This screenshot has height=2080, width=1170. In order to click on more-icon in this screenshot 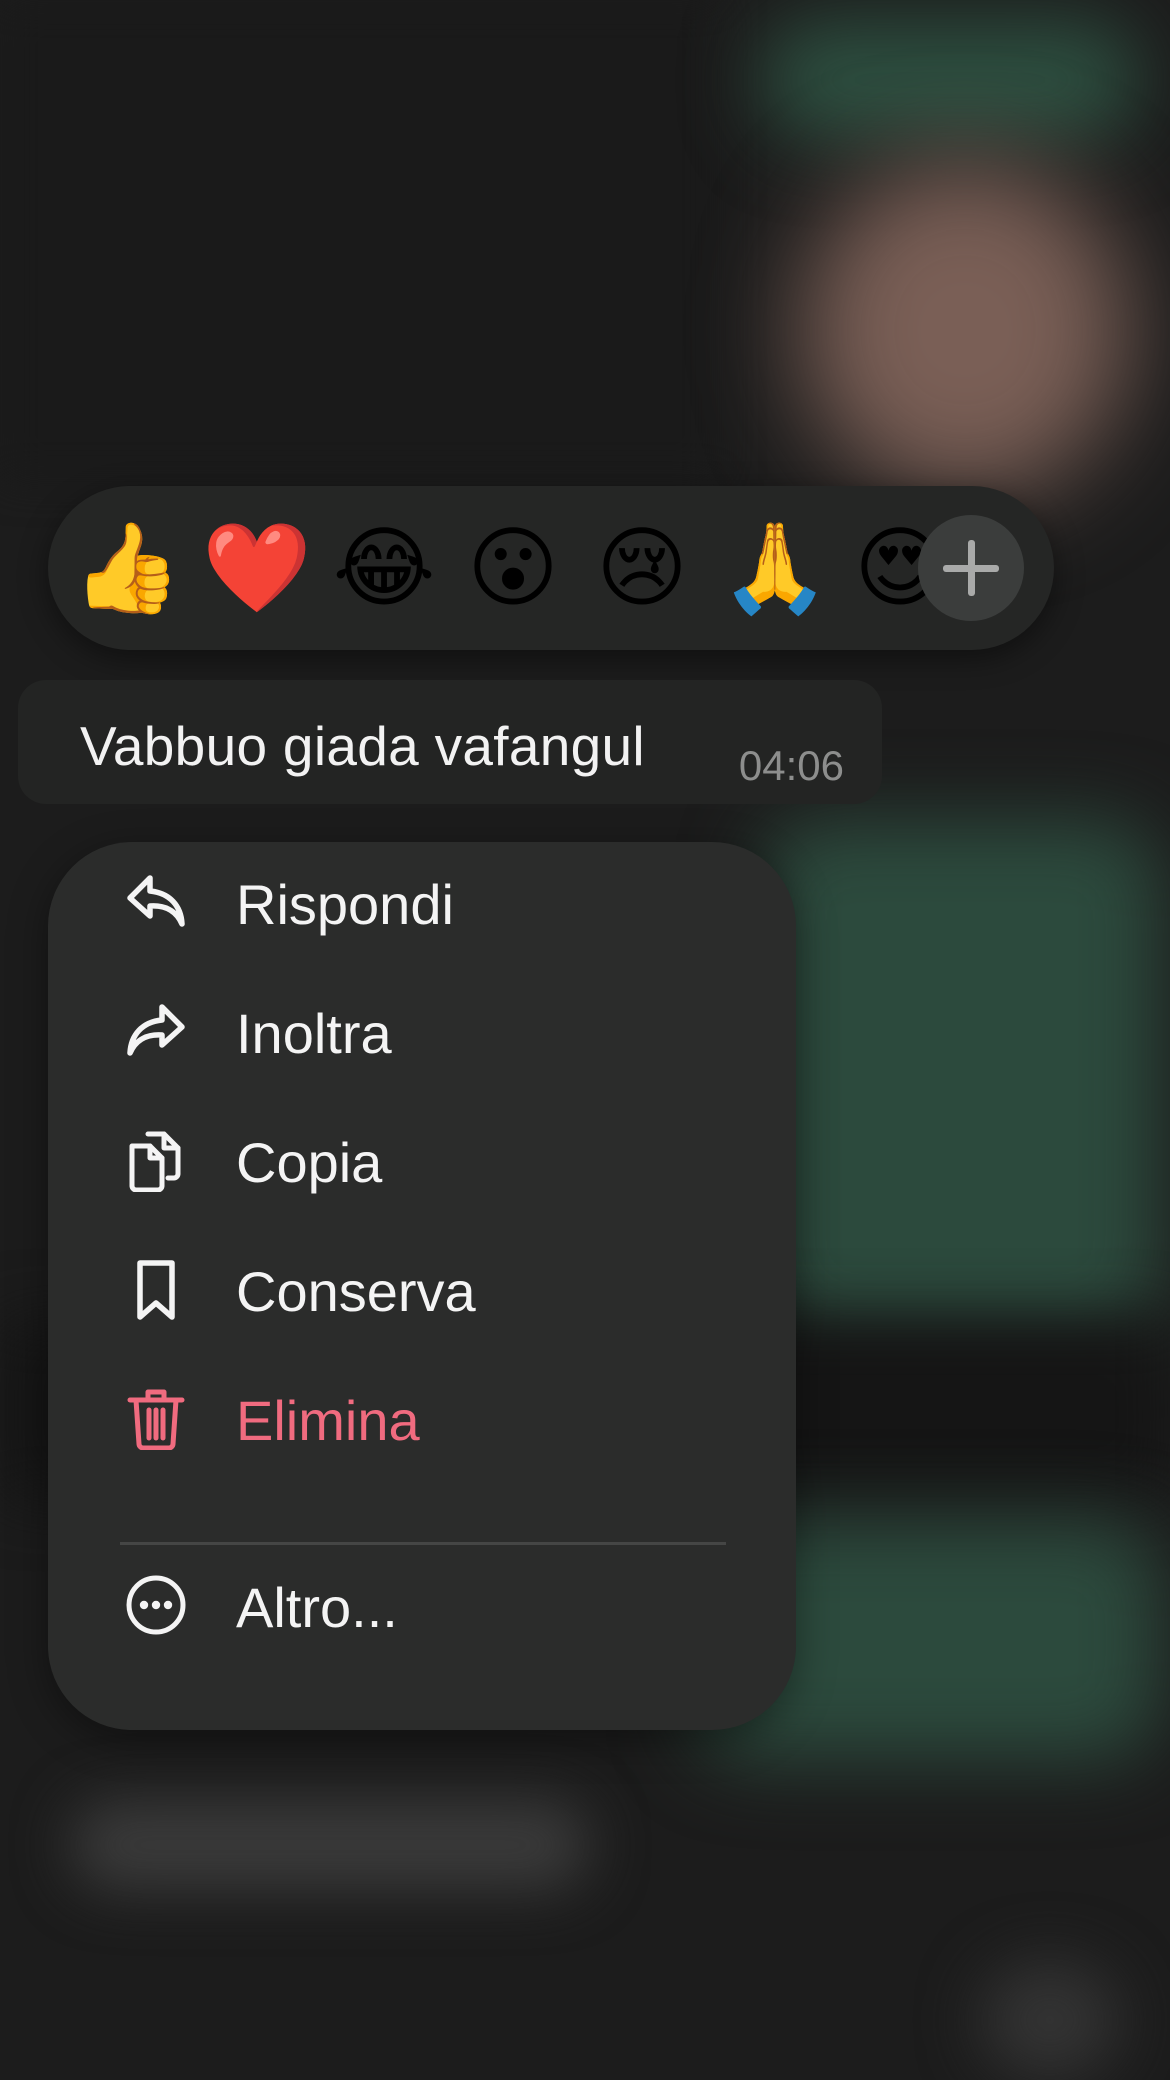, I will do `click(156, 1605)`.